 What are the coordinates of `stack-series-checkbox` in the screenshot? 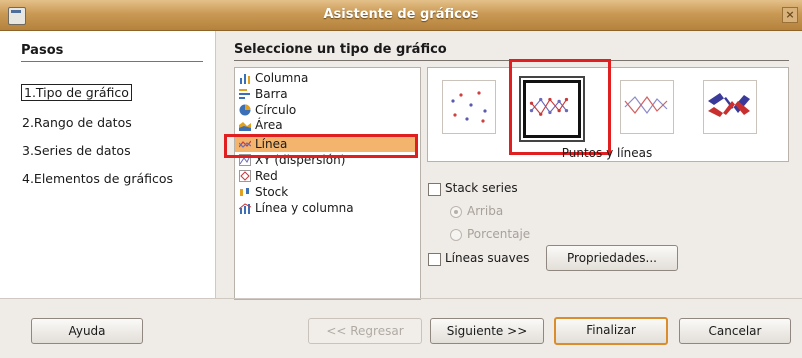 It's located at (434, 189).